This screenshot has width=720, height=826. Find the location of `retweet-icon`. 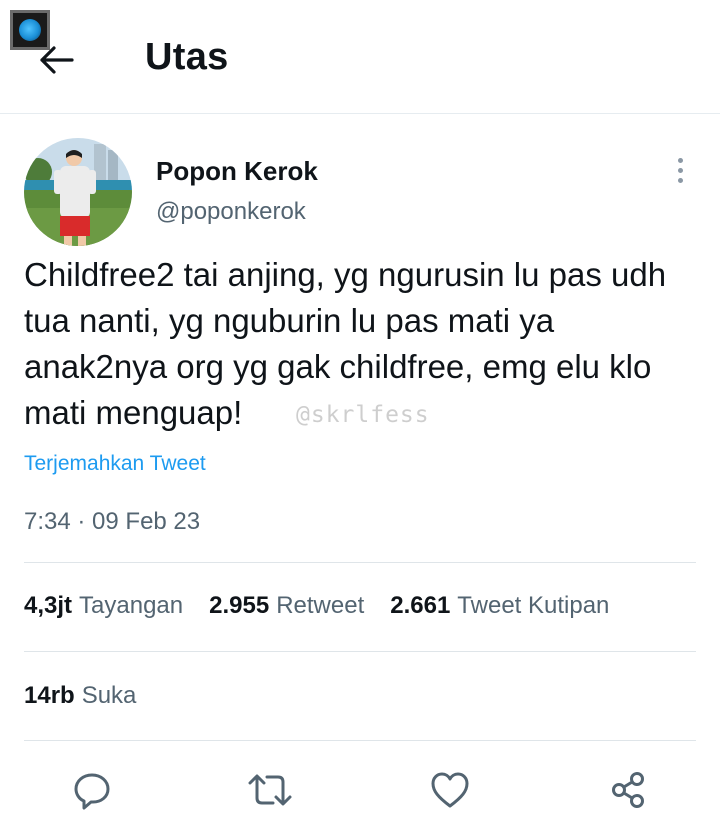

retweet-icon is located at coordinates (270, 790).